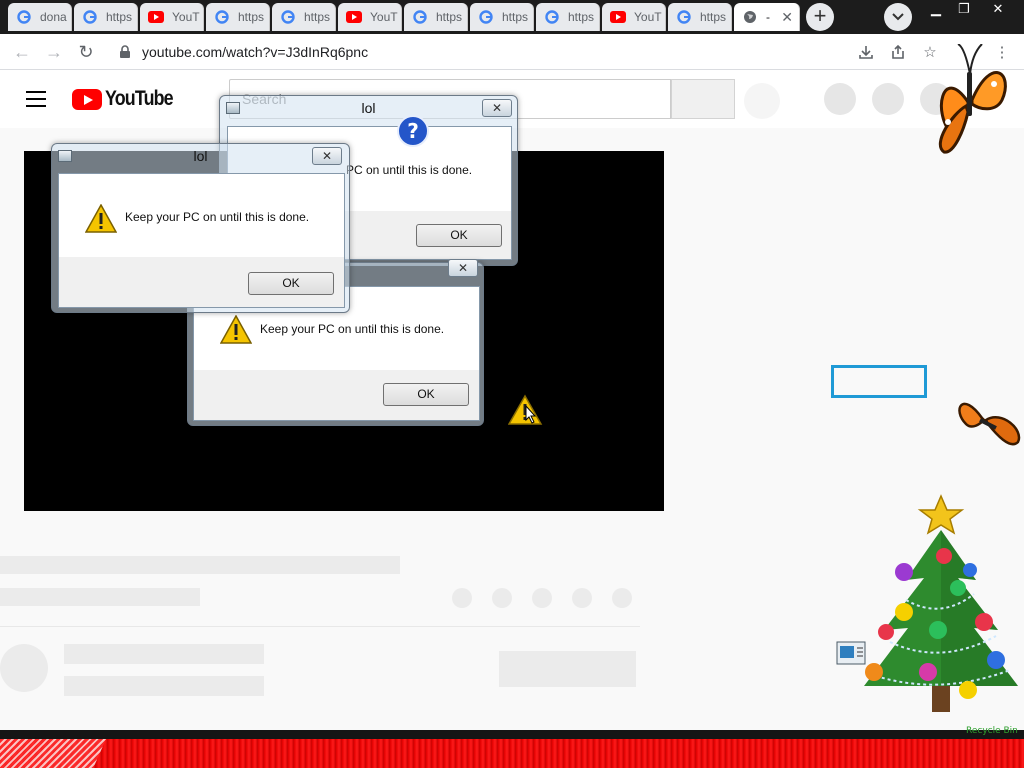 This screenshot has height=768, width=1024. What do you see at coordinates (100, 597) in the screenshot?
I see `skeleton-subtitle` at bounding box center [100, 597].